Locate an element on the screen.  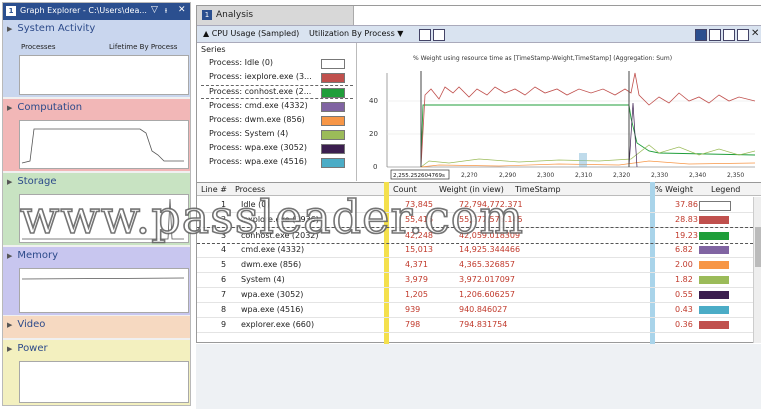
cell-process: wpa.exe (3052) is located at coordinates (272, 294).